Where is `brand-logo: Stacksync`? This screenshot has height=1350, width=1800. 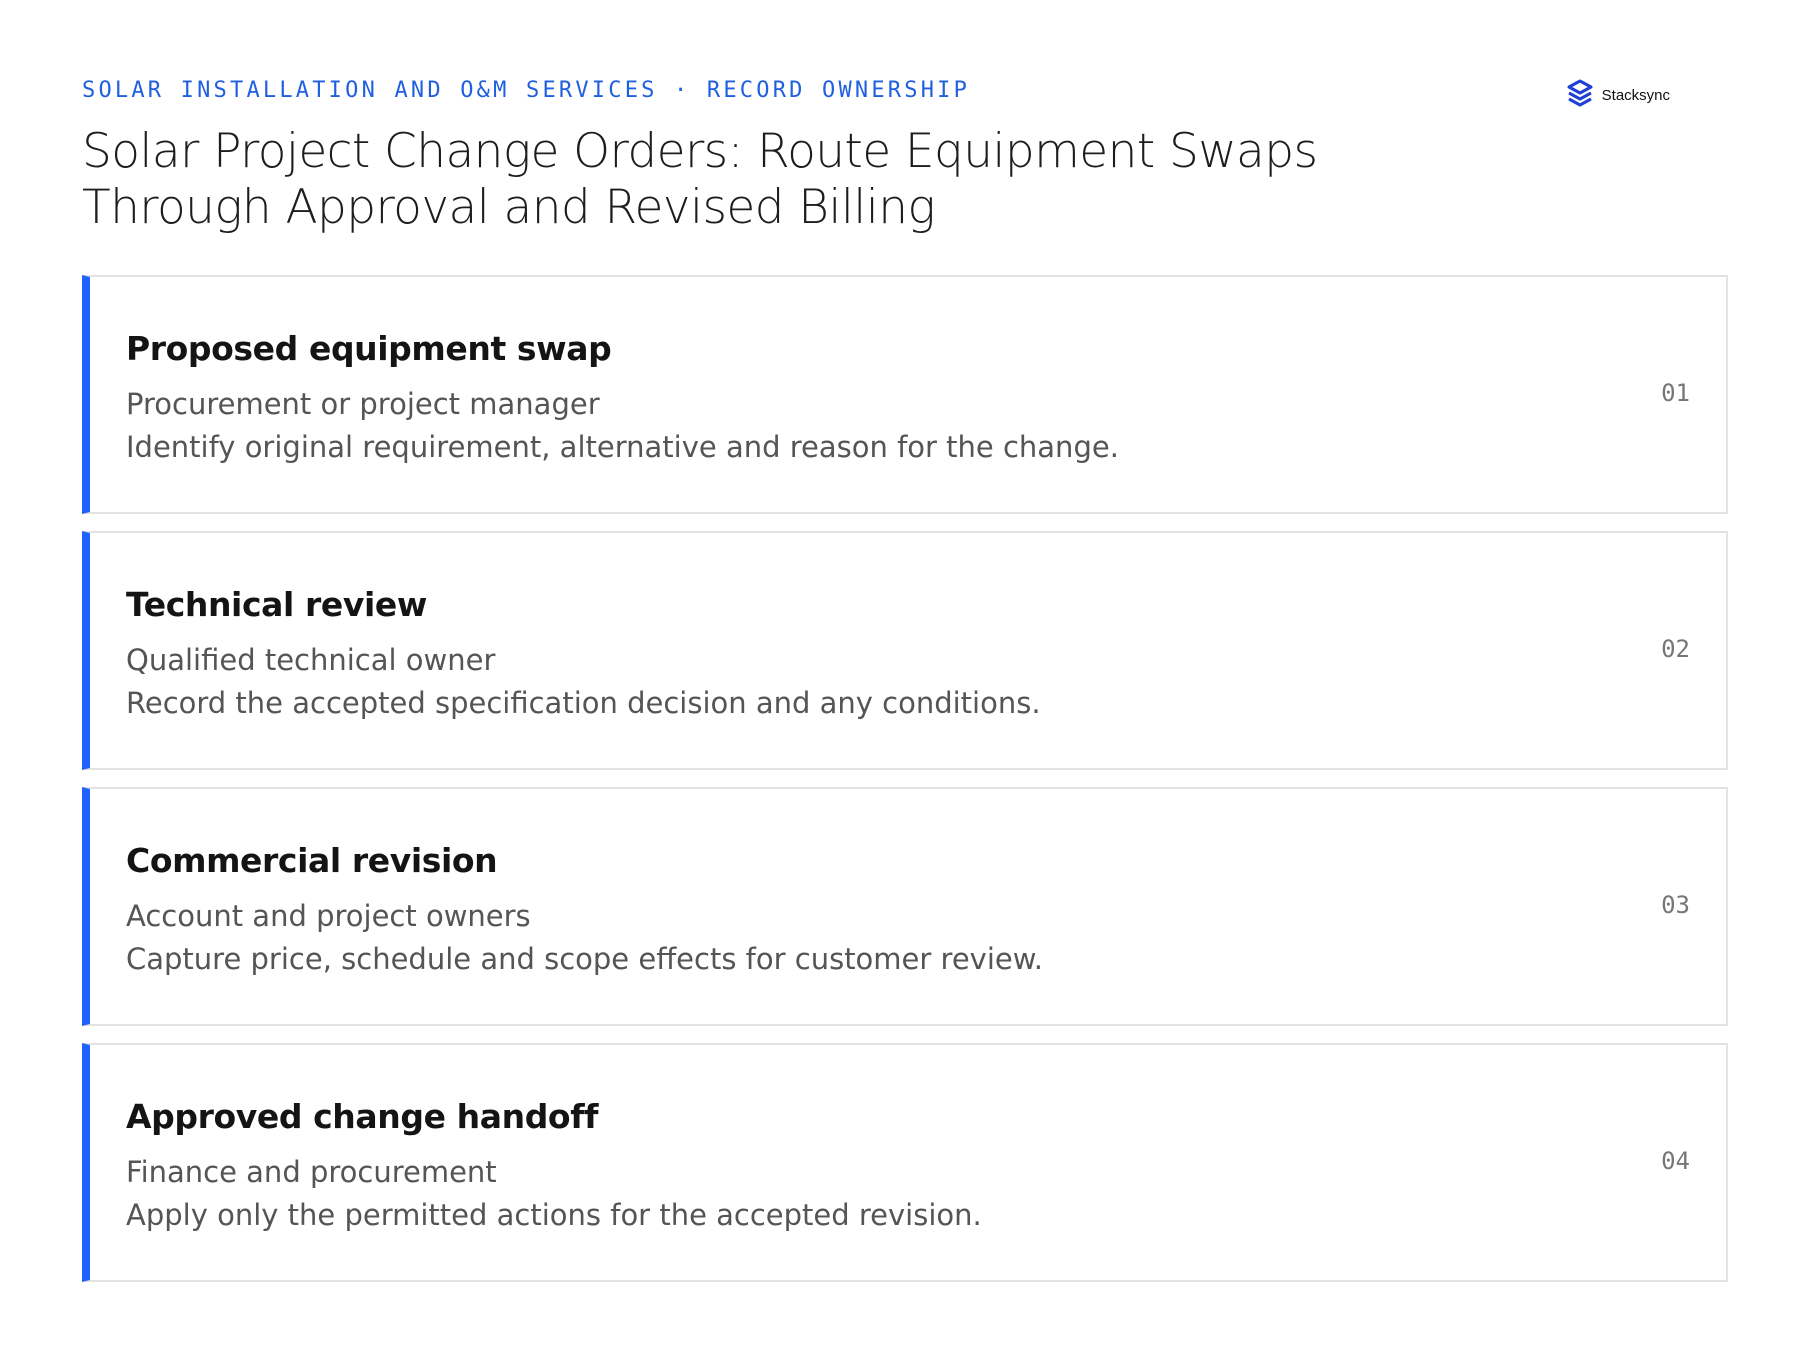 brand-logo: Stacksync is located at coordinates (1617, 95).